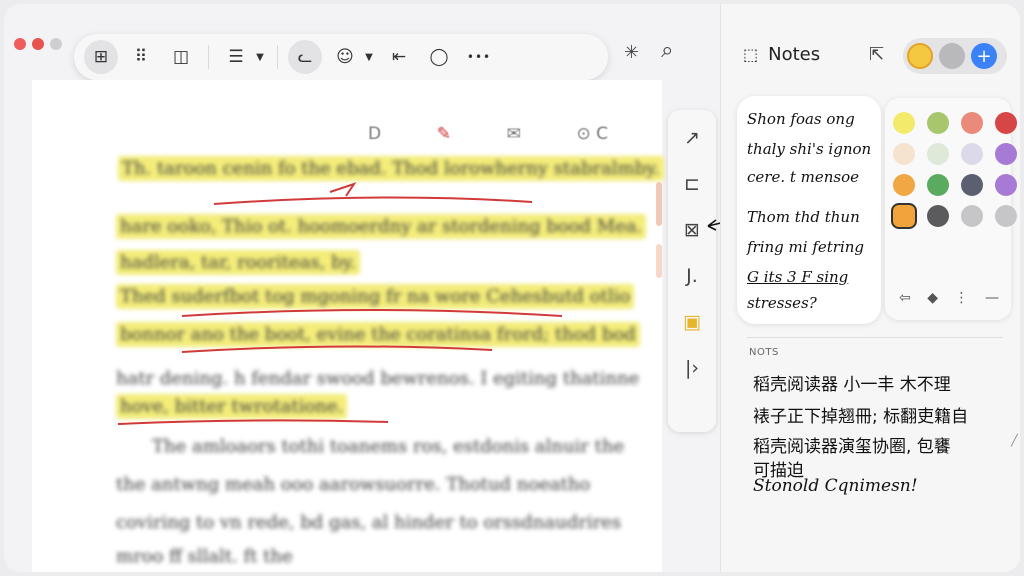  Describe the element at coordinates (277, 57) in the screenshot. I see `toolbar-divider` at that location.